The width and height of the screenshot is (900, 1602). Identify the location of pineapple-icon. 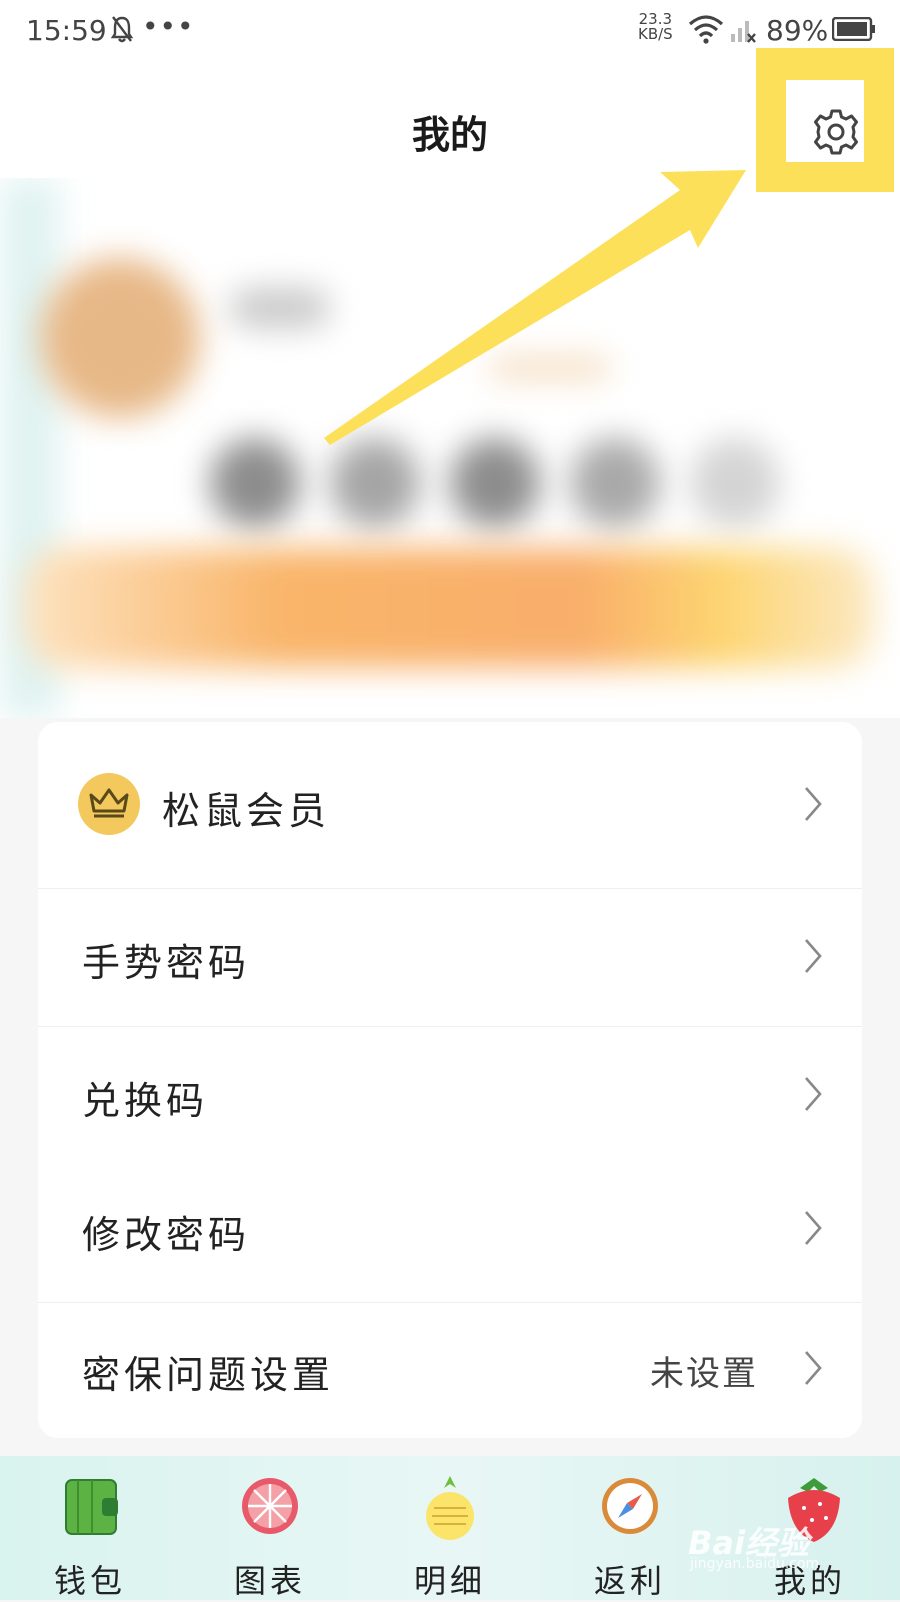
(450, 1511).